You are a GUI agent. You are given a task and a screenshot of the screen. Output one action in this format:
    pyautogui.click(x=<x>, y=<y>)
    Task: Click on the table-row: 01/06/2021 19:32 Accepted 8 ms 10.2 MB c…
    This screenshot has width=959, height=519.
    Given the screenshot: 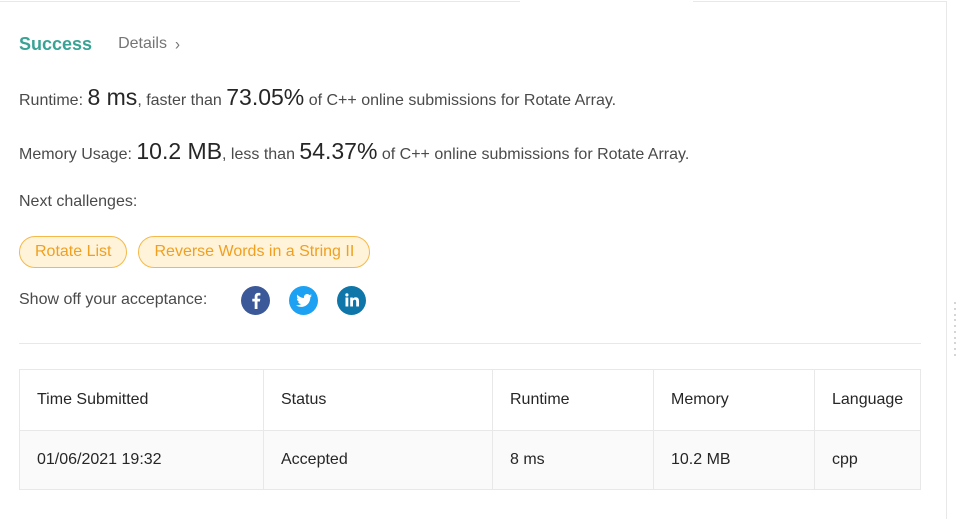 What is the action you would take?
    pyautogui.click(x=470, y=460)
    